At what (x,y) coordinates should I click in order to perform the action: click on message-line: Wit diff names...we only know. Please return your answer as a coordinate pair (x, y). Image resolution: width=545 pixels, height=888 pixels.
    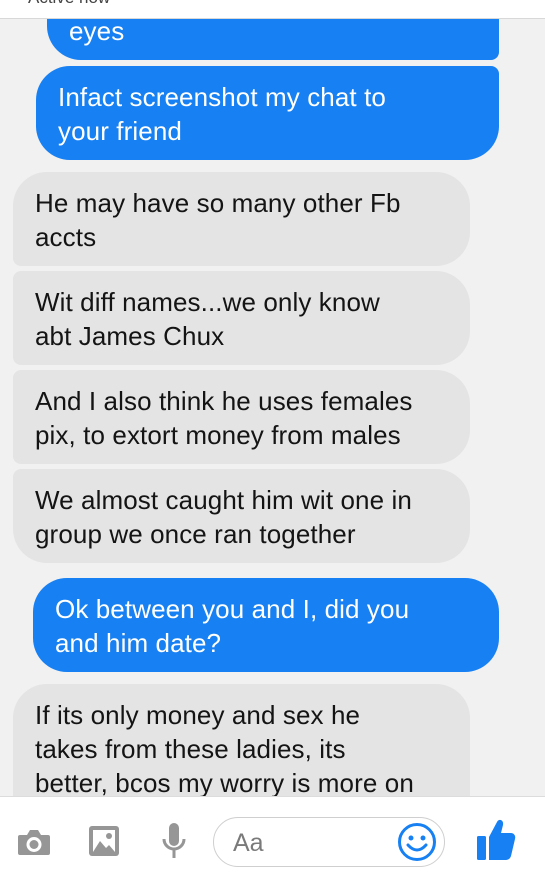
    Looking at the image, I should click on (207, 302).